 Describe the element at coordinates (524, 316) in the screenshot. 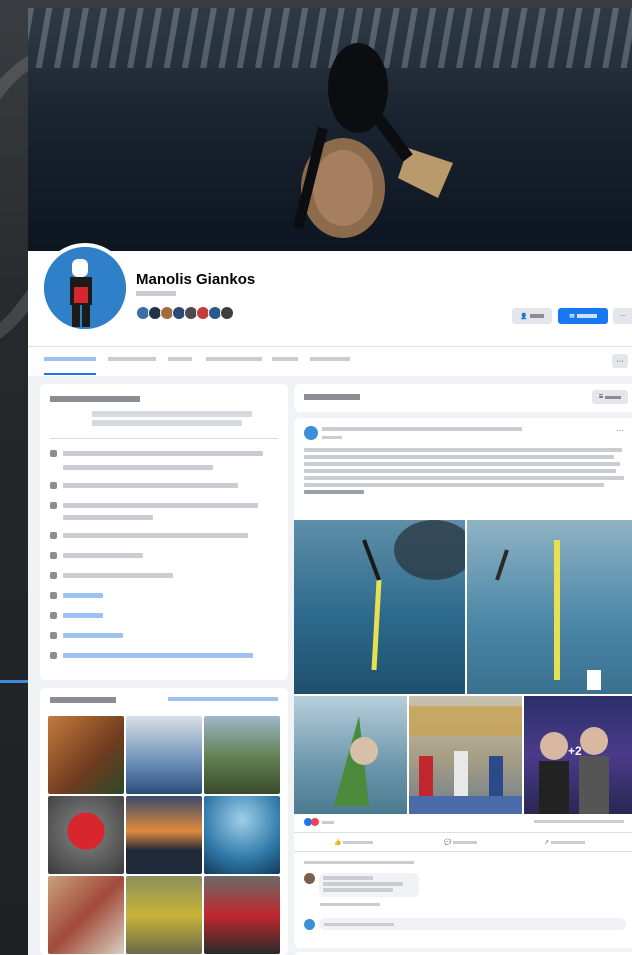

I see `person-icon: 👤` at that location.